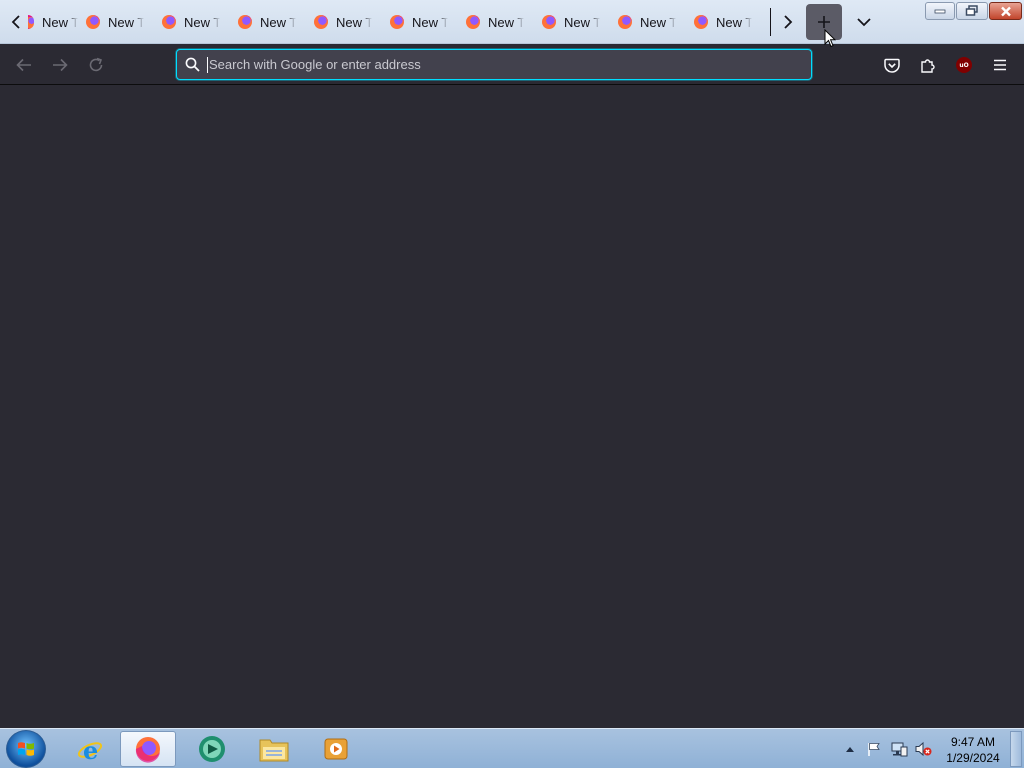 The image size is (1024, 768). I want to click on network-icon, so click(899, 749).